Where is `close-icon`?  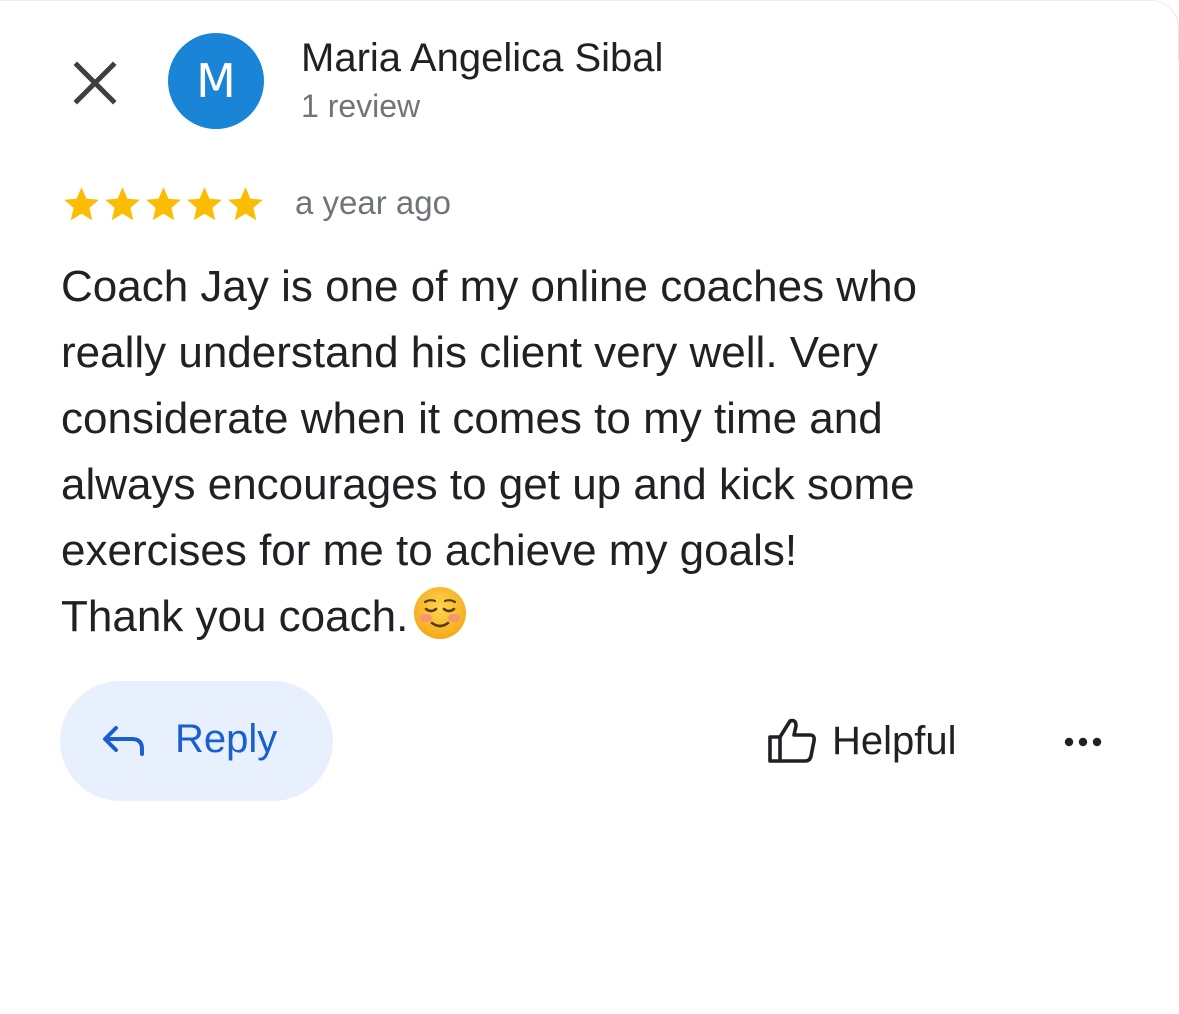
close-icon is located at coordinates (95, 83).